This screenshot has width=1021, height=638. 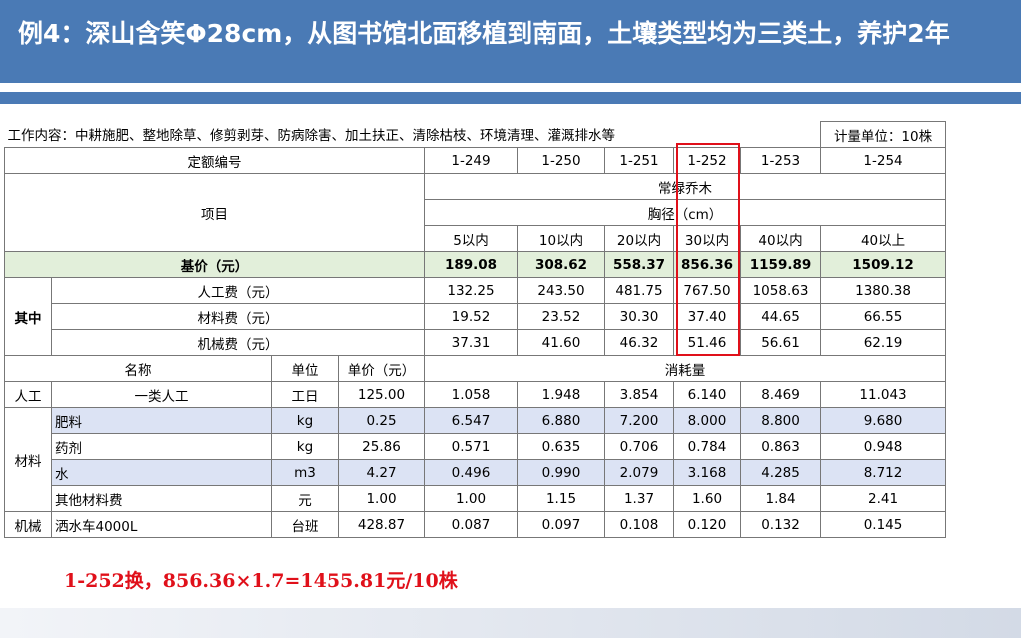 What do you see at coordinates (707, 342) in the screenshot?
I see `value-cell: 51.46` at bounding box center [707, 342].